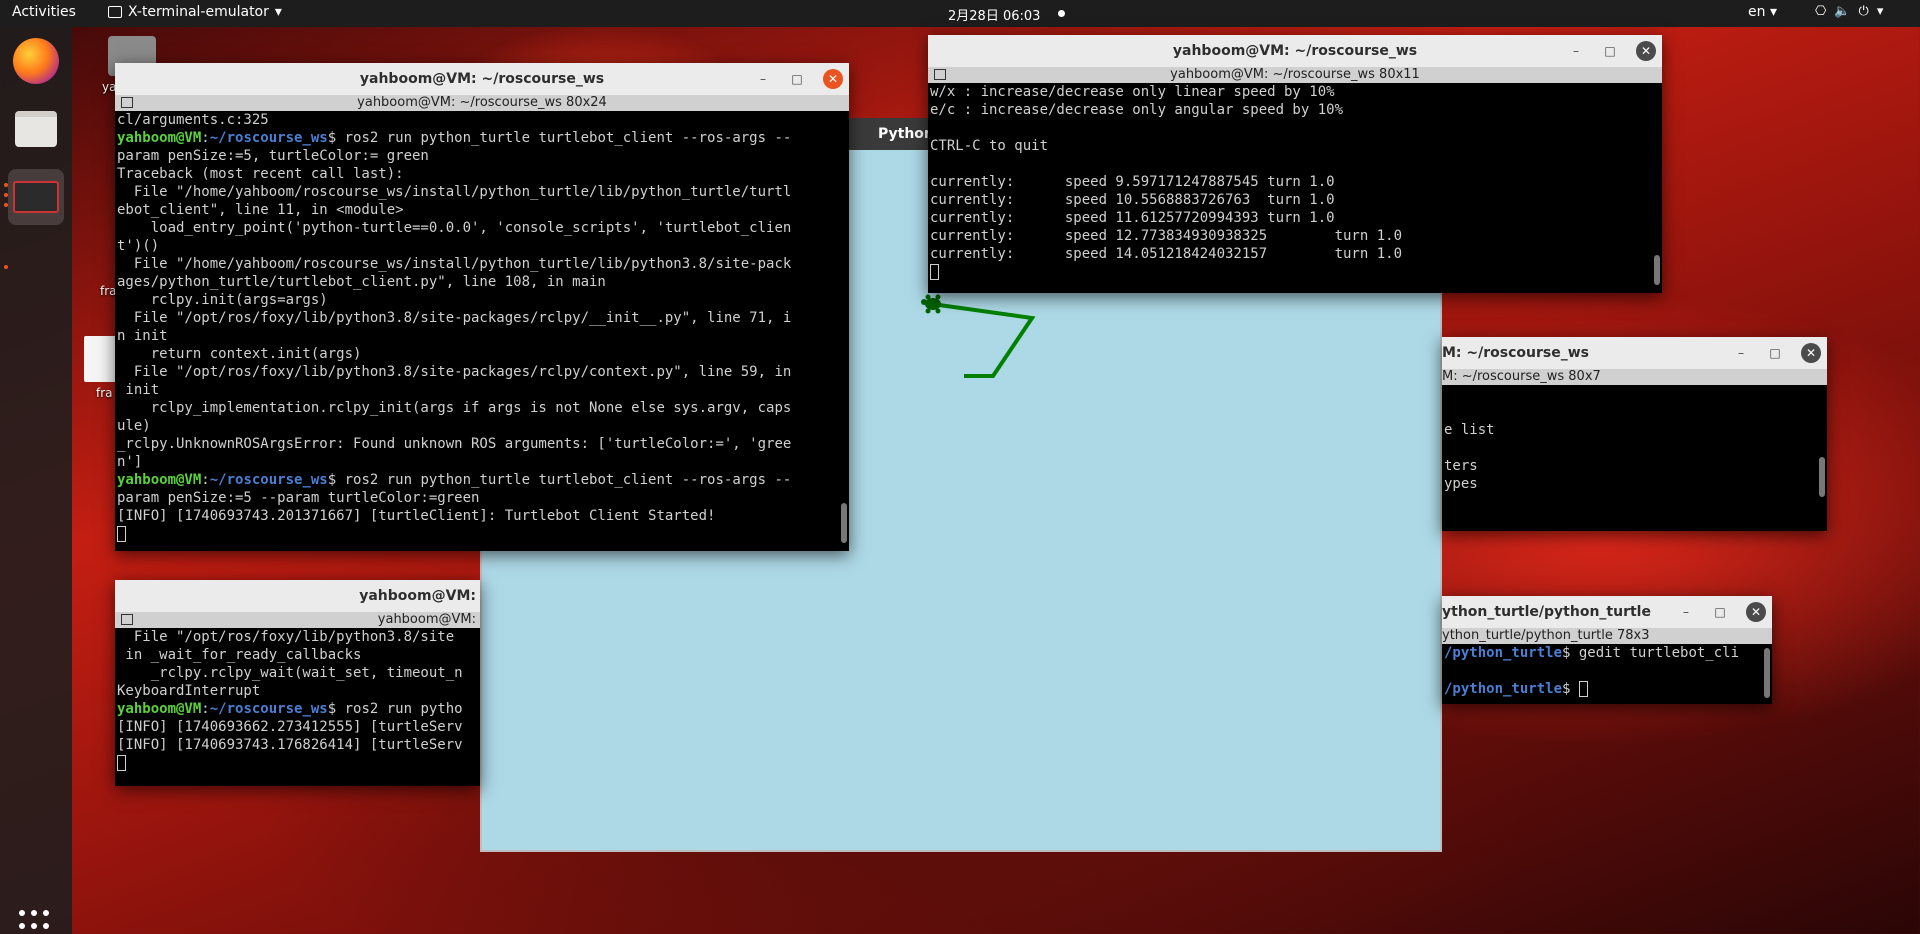 The image size is (1920, 934). I want to click on terminal-line: n'], so click(130, 462).